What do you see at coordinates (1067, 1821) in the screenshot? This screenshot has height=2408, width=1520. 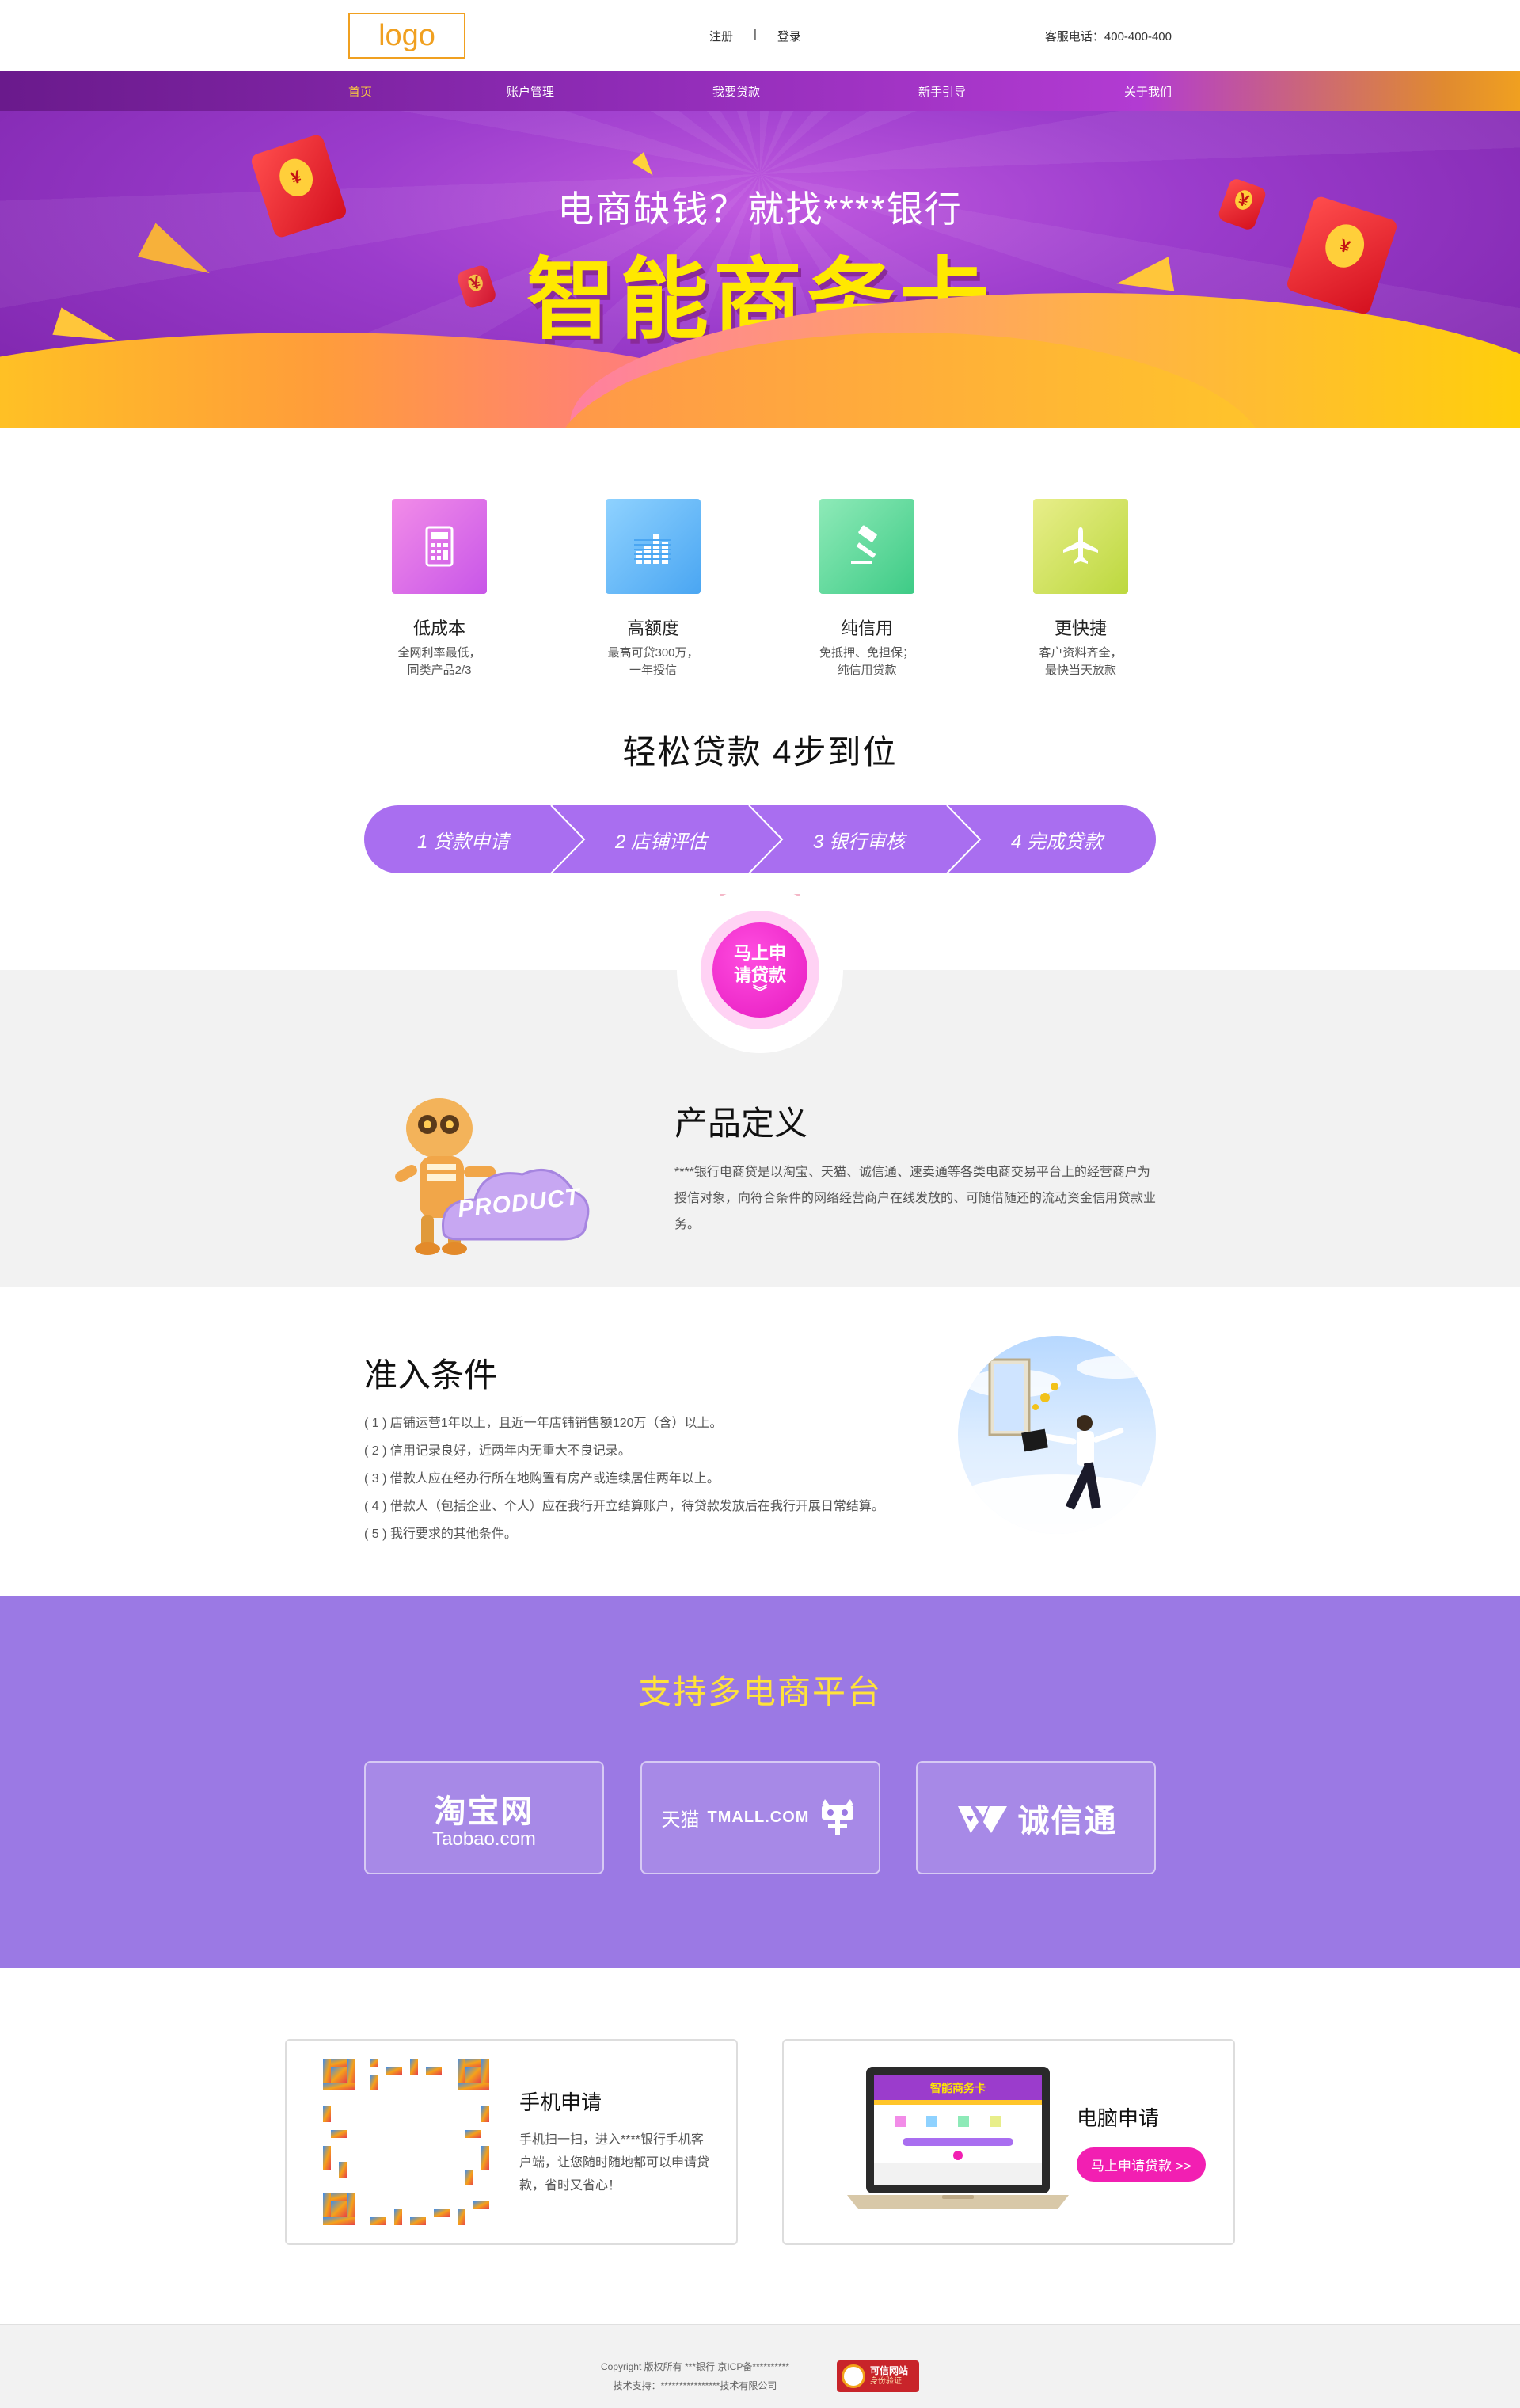 I see `chengxintong-logo-text: 诚信通` at bounding box center [1067, 1821].